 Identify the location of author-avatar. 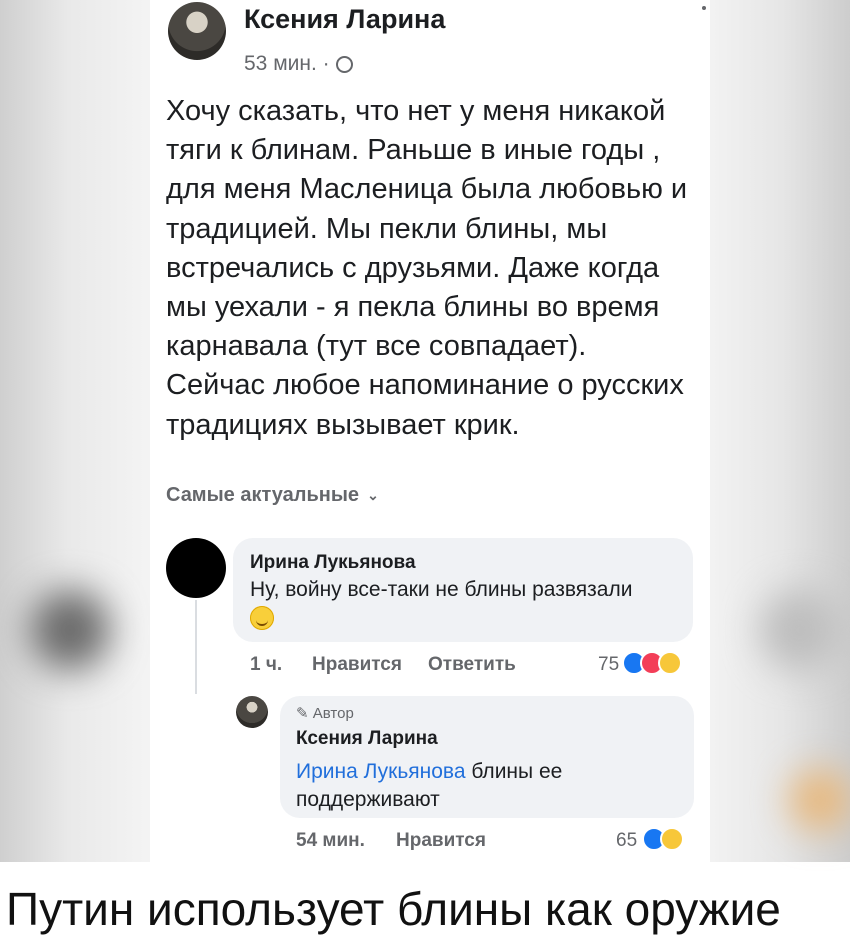
(197, 31).